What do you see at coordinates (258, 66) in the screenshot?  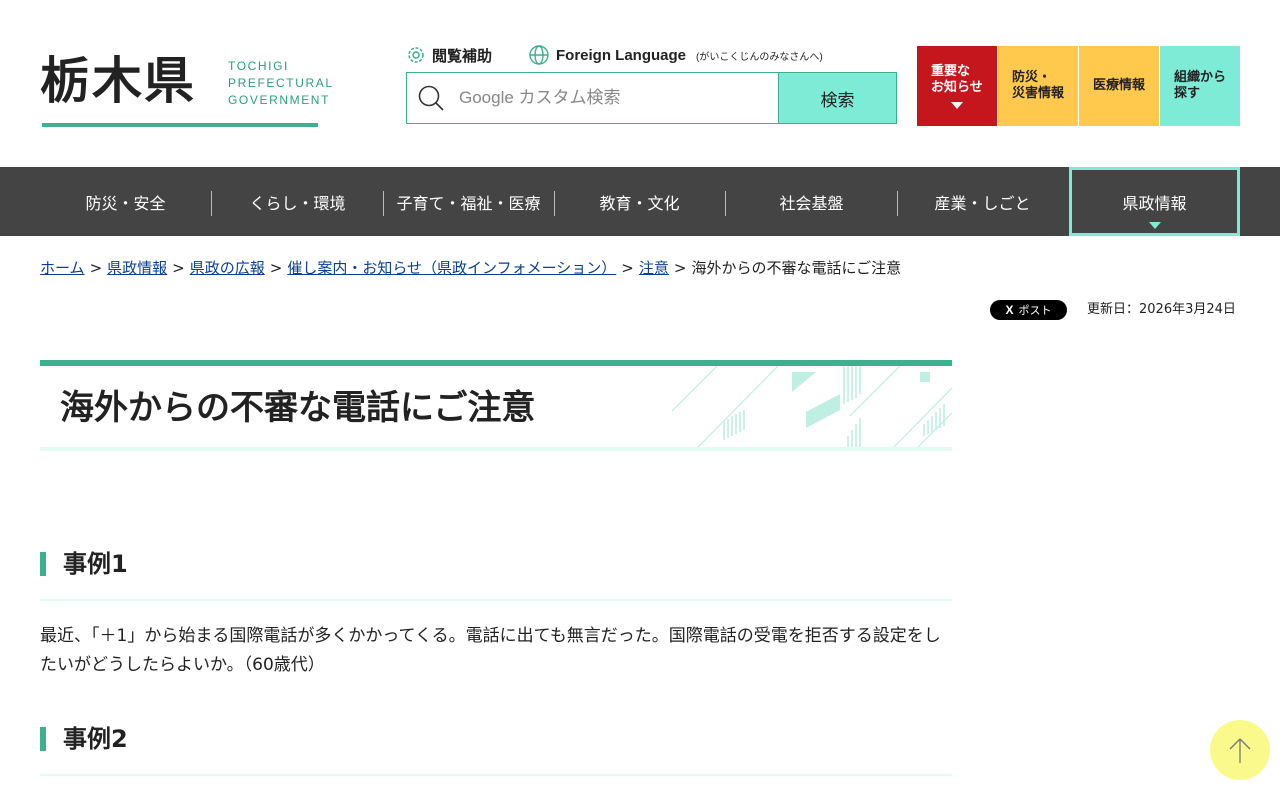 I see `logo-sub-line: TOCHIGI` at bounding box center [258, 66].